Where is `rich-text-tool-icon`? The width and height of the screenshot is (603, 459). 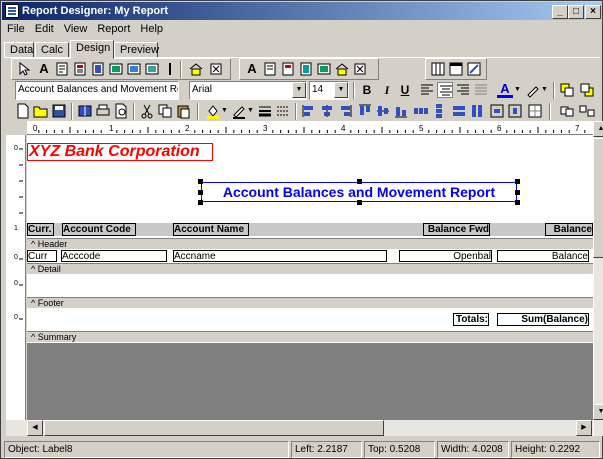 rich-text-tool-icon is located at coordinates (116, 69).